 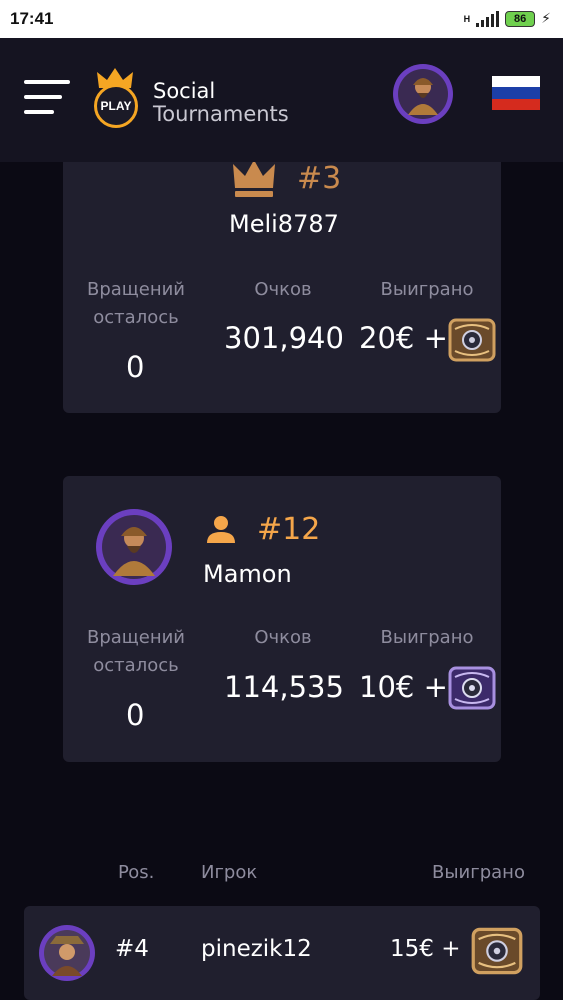 I want to click on rank-row: #12, so click(x=262, y=529).